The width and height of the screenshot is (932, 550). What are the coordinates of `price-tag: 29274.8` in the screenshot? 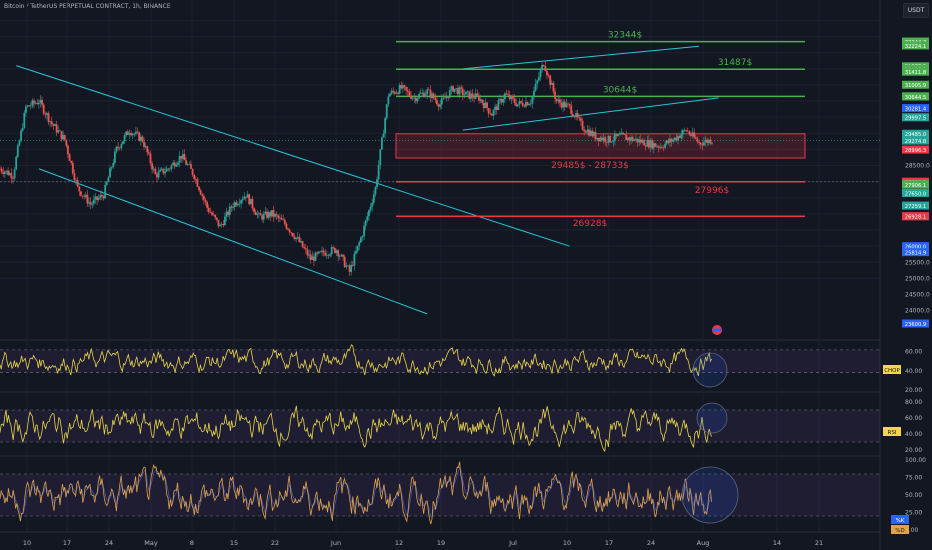 It's located at (915, 140).